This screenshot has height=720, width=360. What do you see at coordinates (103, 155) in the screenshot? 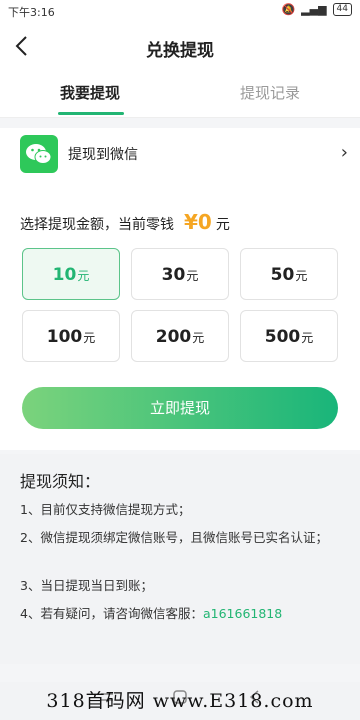
I see `wechat-label: 提现到微信` at bounding box center [103, 155].